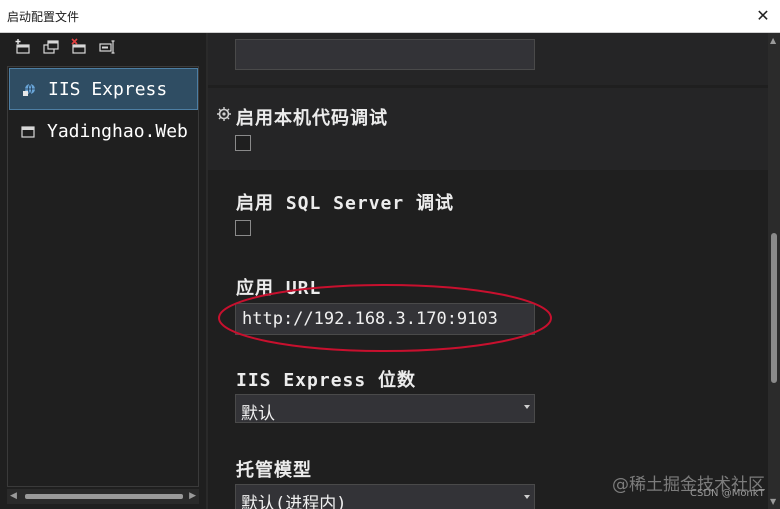  I want to click on profile-label: IIS Express, so click(108, 89).